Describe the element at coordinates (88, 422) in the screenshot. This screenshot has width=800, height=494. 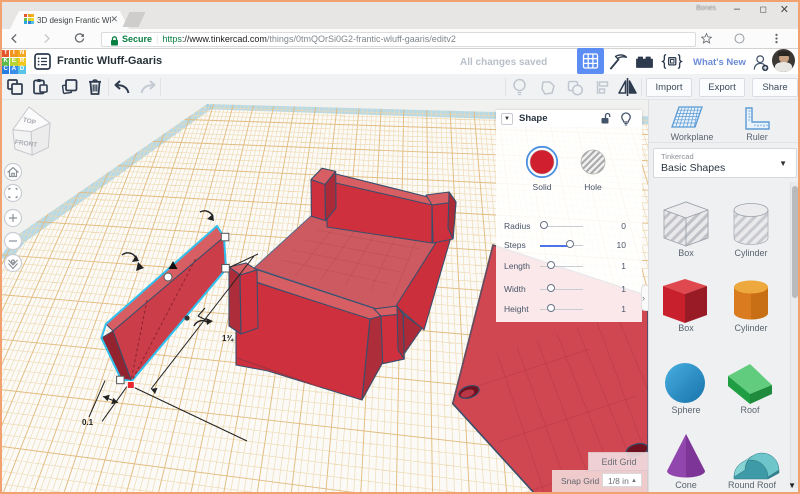
I see `svg-text: 0.1` at that location.